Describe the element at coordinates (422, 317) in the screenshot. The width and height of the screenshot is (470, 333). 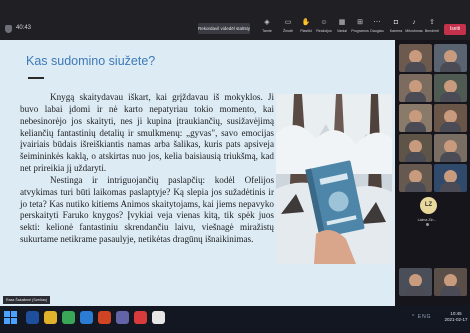
I see `system-tray: ^ ENG` at that location.